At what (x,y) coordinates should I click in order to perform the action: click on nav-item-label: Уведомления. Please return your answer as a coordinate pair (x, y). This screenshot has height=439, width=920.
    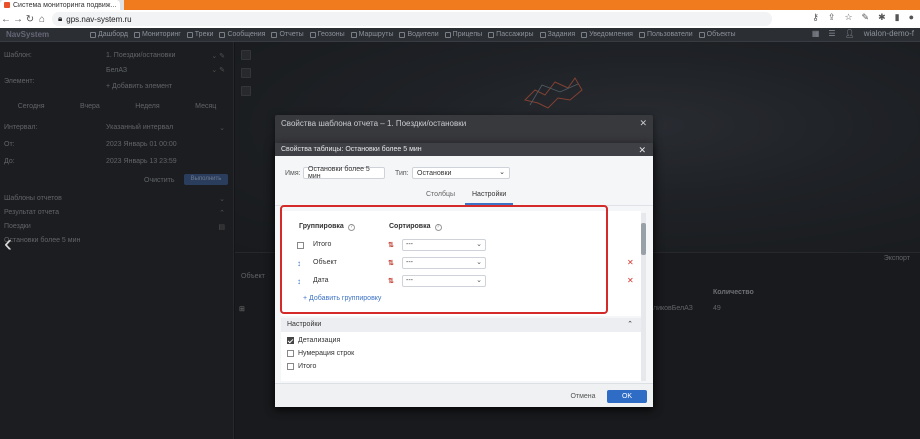
    Looking at the image, I should click on (611, 34).